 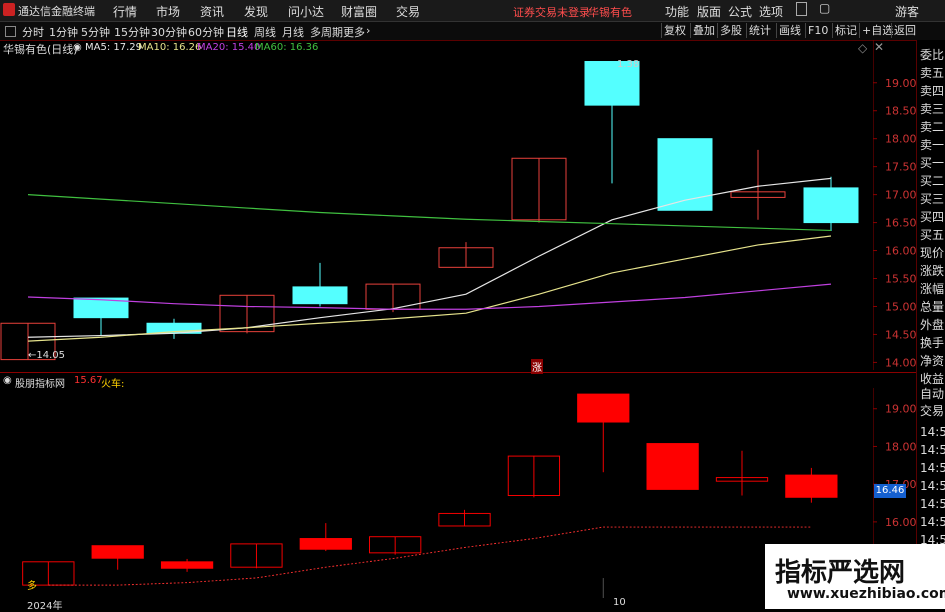 I want to click on sub-value-label: 15.67, so click(x=88, y=380).